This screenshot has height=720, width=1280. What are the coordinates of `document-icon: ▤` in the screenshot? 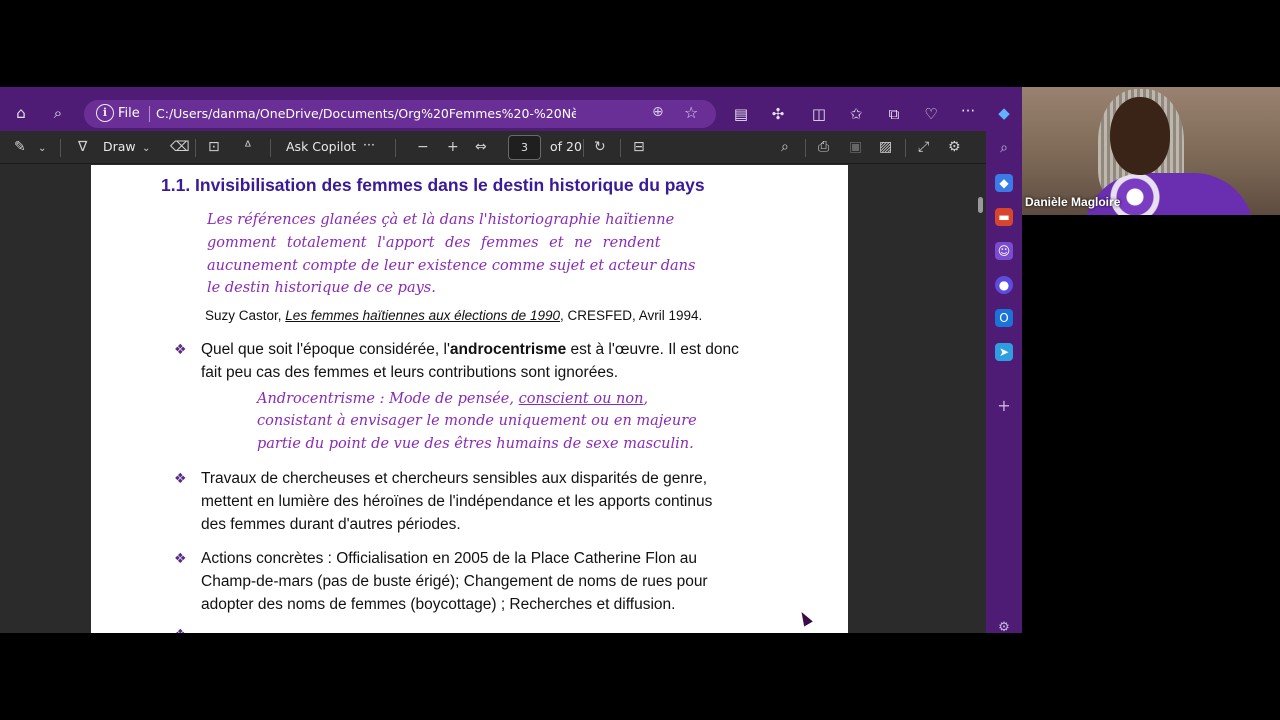 It's located at (741, 114).